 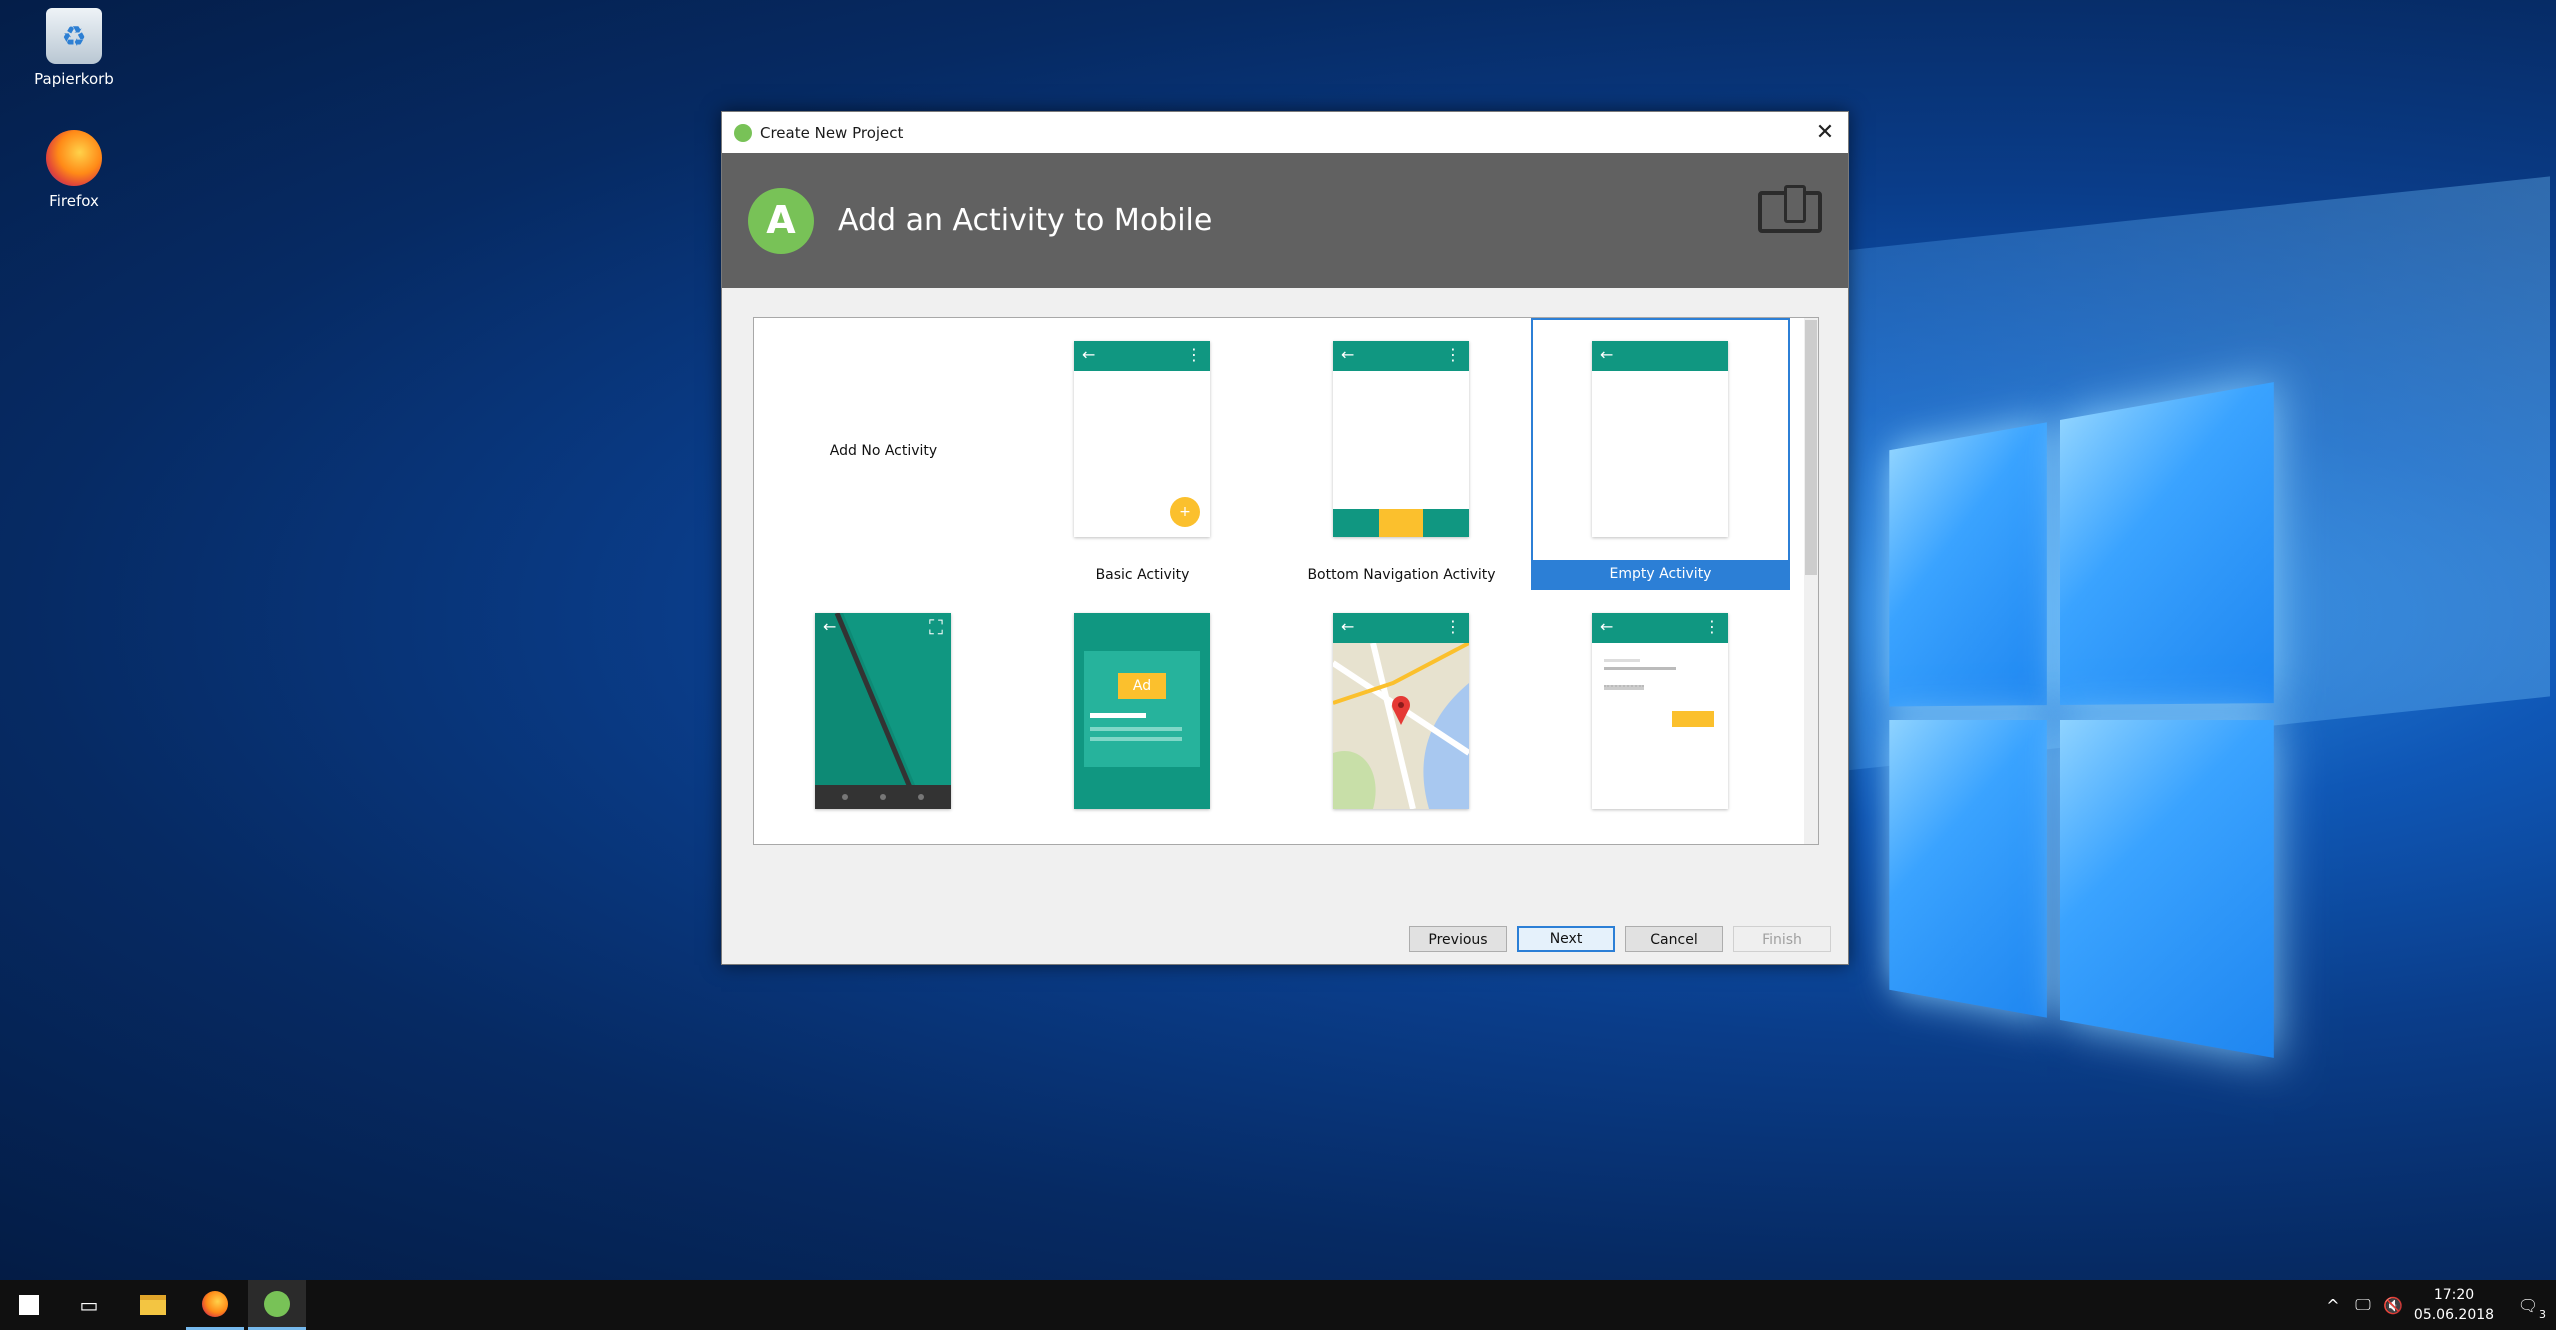 What do you see at coordinates (1811, 447) in the screenshot?
I see `gallery-scroll-thumb` at bounding box center [1811, 447].